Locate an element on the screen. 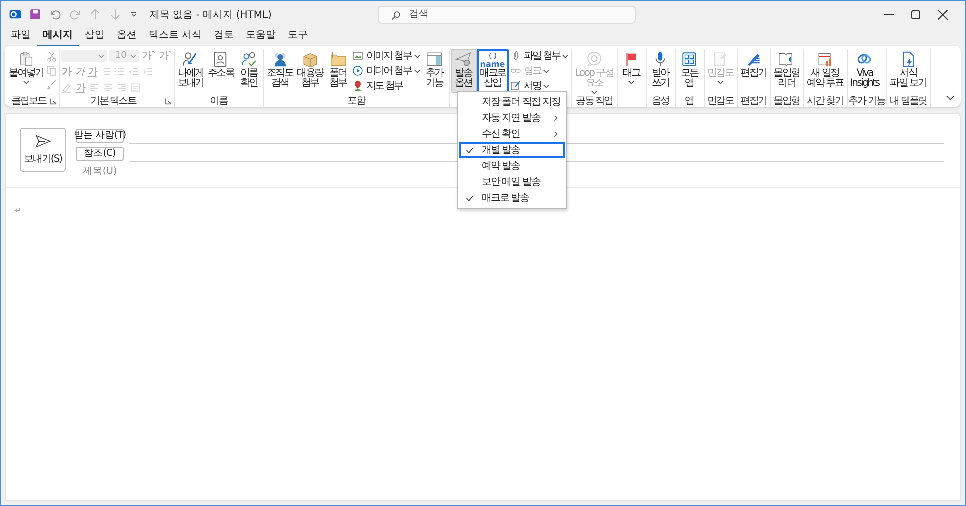 The image size is (966, 506). group-label: 기본 텍스트 is located at coordinates (113, 101).